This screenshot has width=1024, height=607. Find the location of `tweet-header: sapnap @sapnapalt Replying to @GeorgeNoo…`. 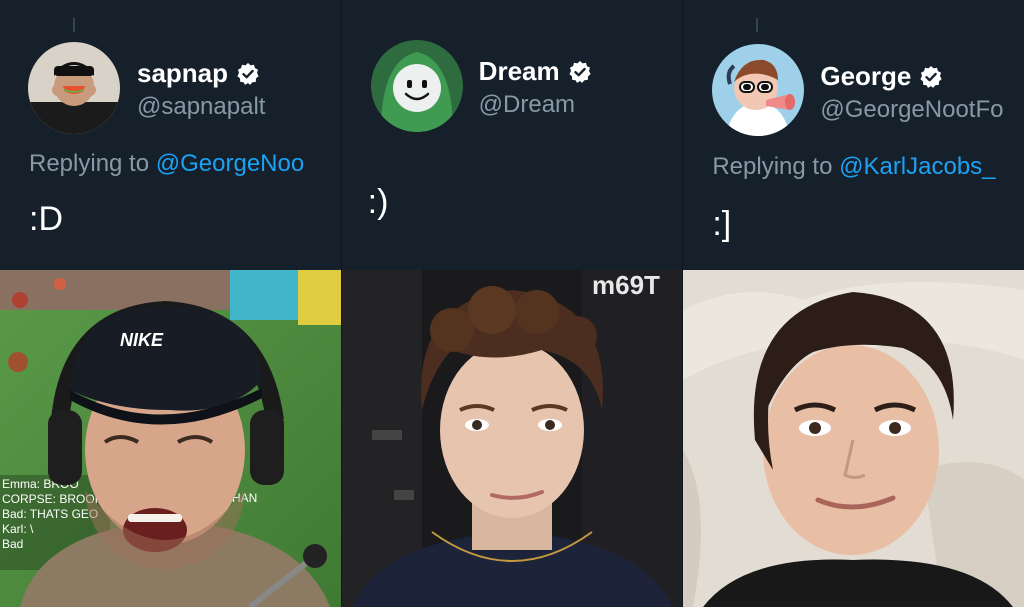

tweet-header: sapnap @sapnapalt Replying to @GeorgeNoo… is located at coordinates (170, 135).